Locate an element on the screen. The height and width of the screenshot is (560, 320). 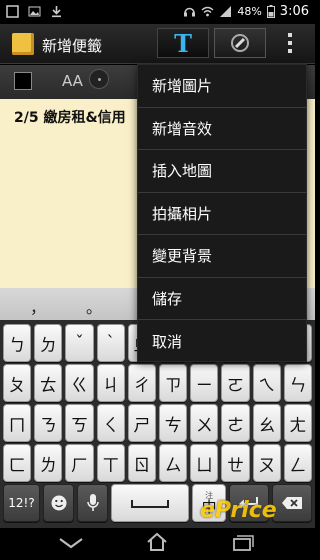
backspace-key is located at coordinates (292, 503).